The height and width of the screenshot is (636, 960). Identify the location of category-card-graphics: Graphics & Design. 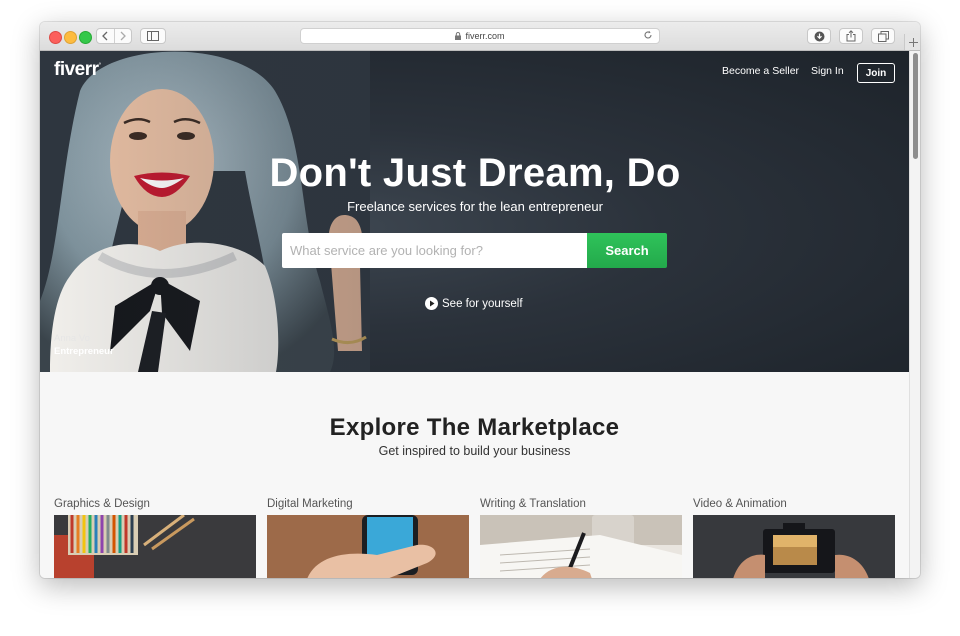
(155, 538).